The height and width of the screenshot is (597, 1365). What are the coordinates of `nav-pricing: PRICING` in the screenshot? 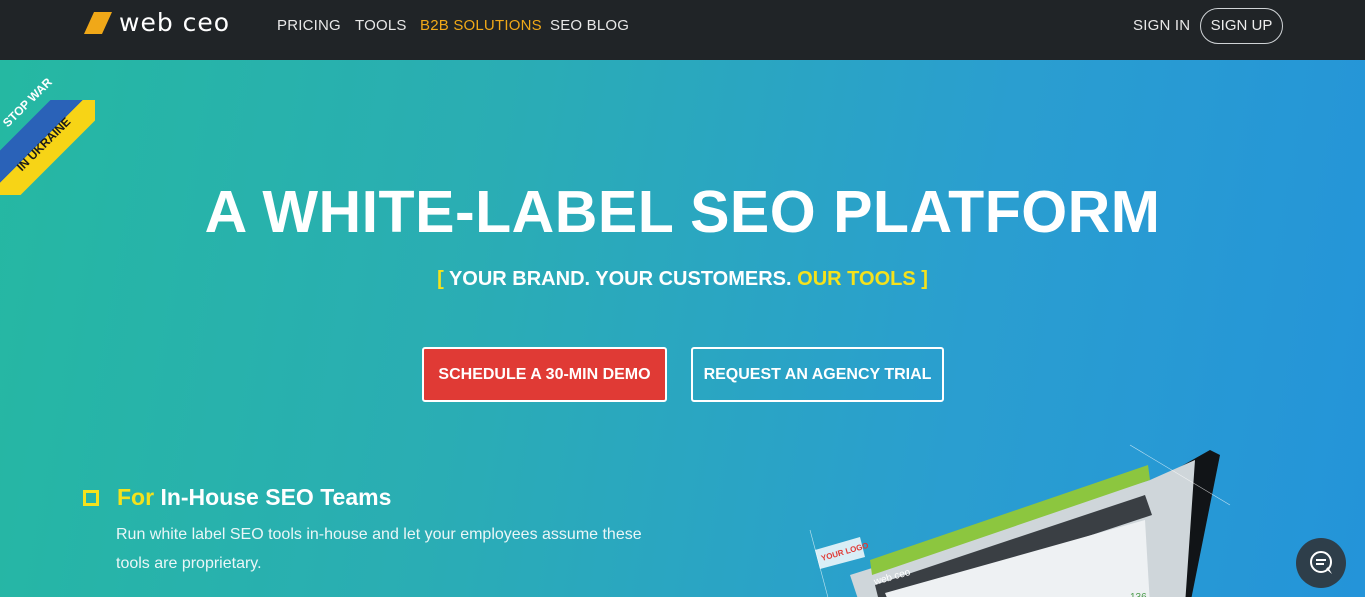 It's located at (309, 25).